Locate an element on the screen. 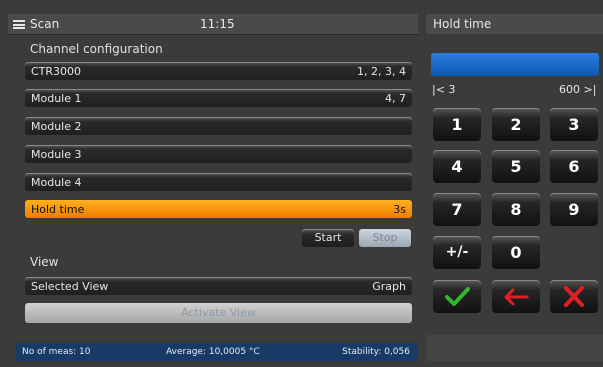 The height and width of the screenshot is (367, 603). confirm-button is located at coordinates (457, 296).